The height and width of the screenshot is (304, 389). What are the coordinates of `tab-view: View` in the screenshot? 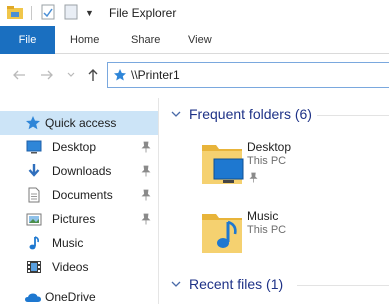 It's located at (200, 40).